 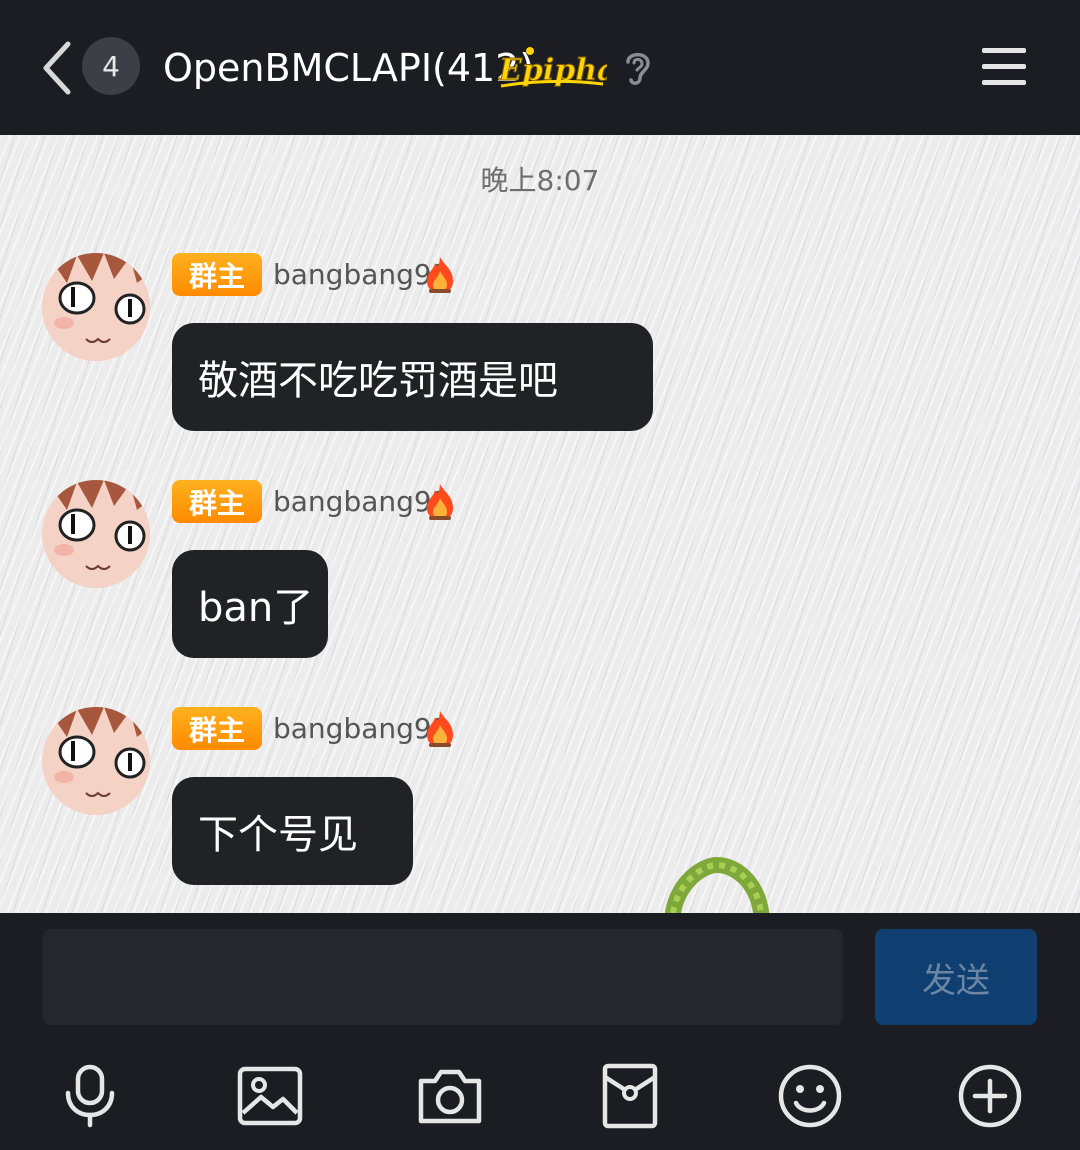 I want to click on bottom-toolbar, so click(x=540, y=1095).